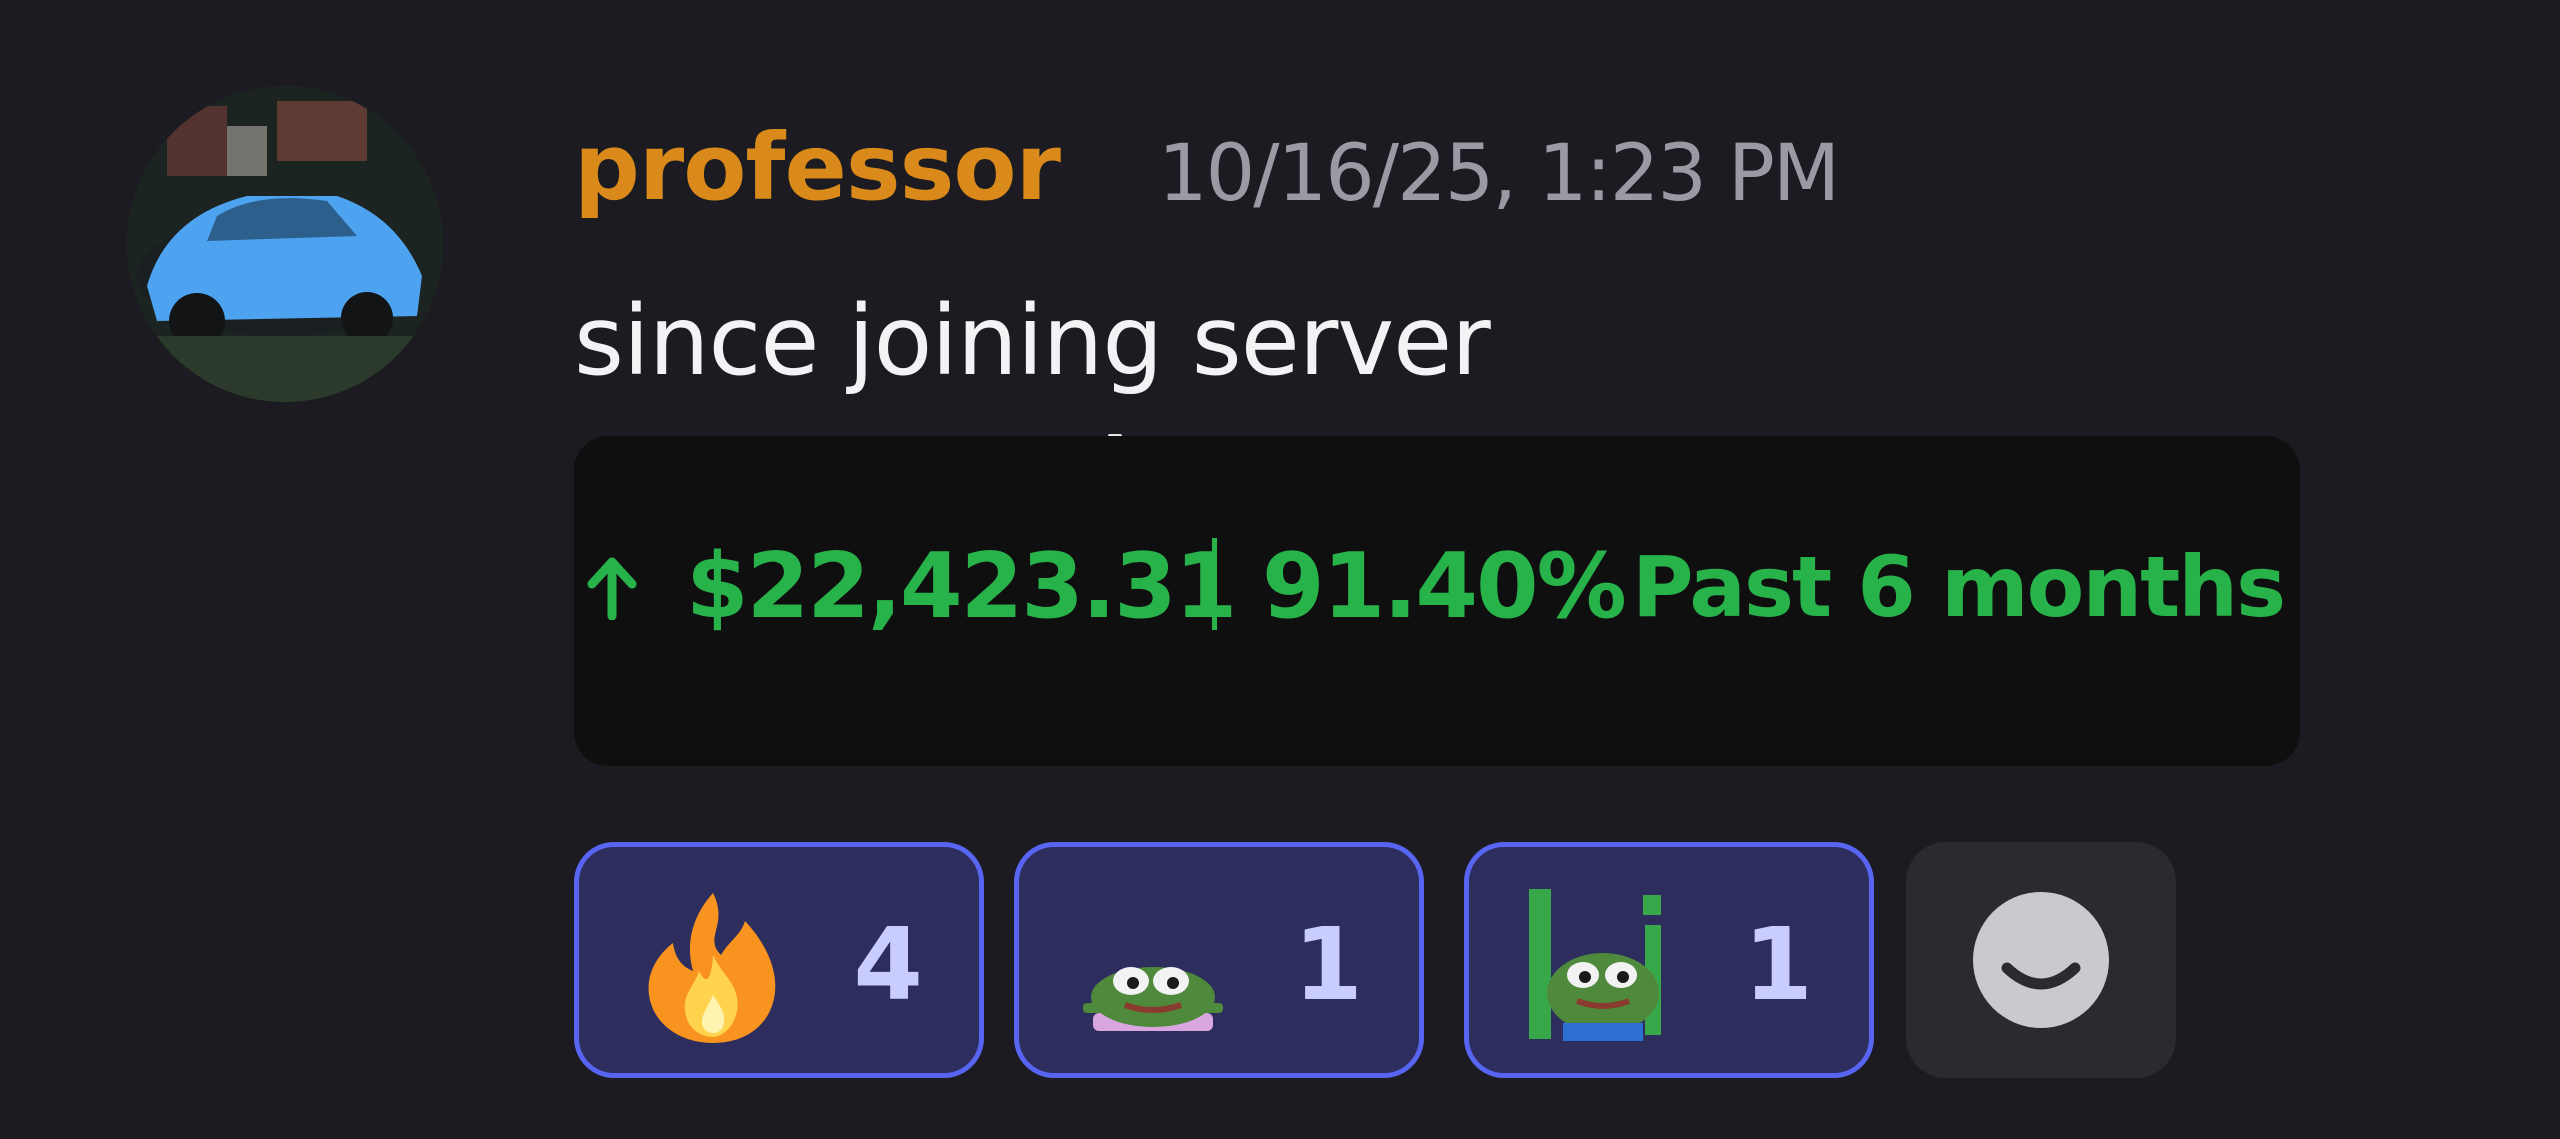  I want to click on reaction-pepe-sign: 1, so click(1669, 960).